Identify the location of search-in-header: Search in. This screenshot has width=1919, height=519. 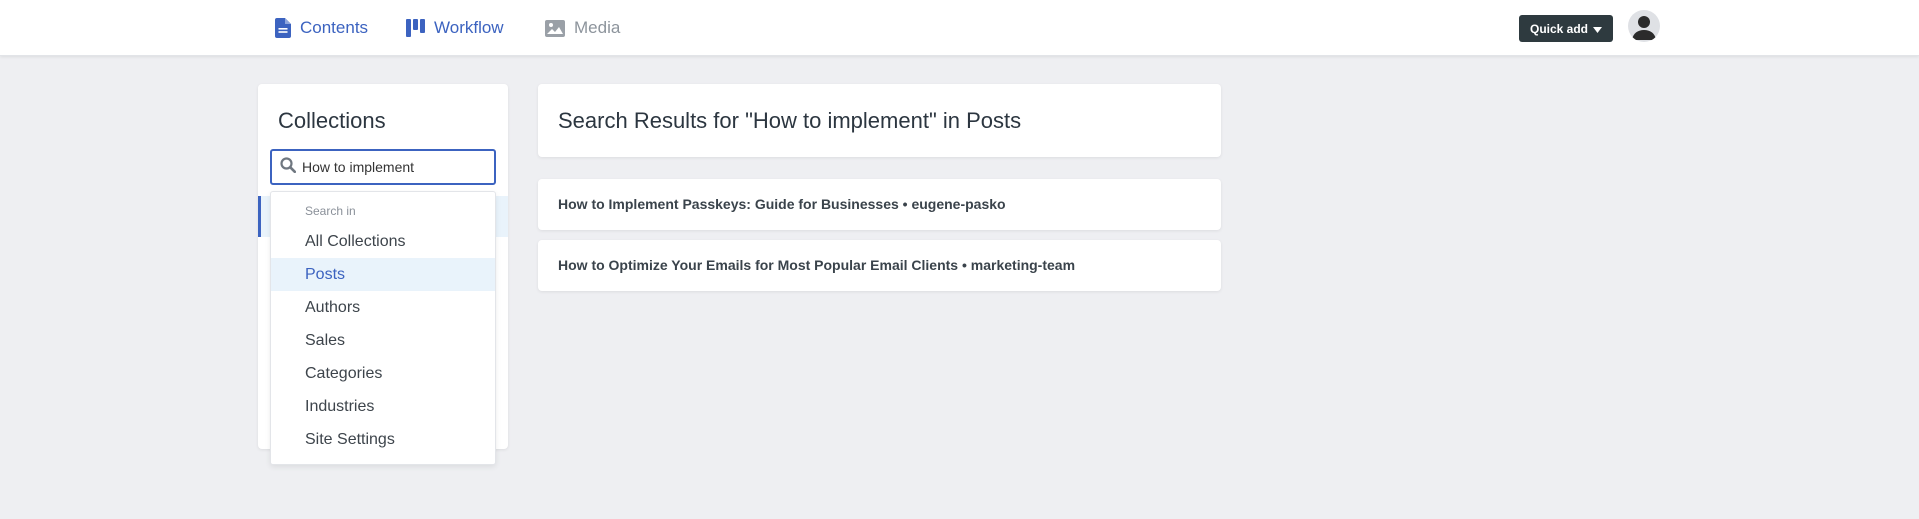
(330, 211).